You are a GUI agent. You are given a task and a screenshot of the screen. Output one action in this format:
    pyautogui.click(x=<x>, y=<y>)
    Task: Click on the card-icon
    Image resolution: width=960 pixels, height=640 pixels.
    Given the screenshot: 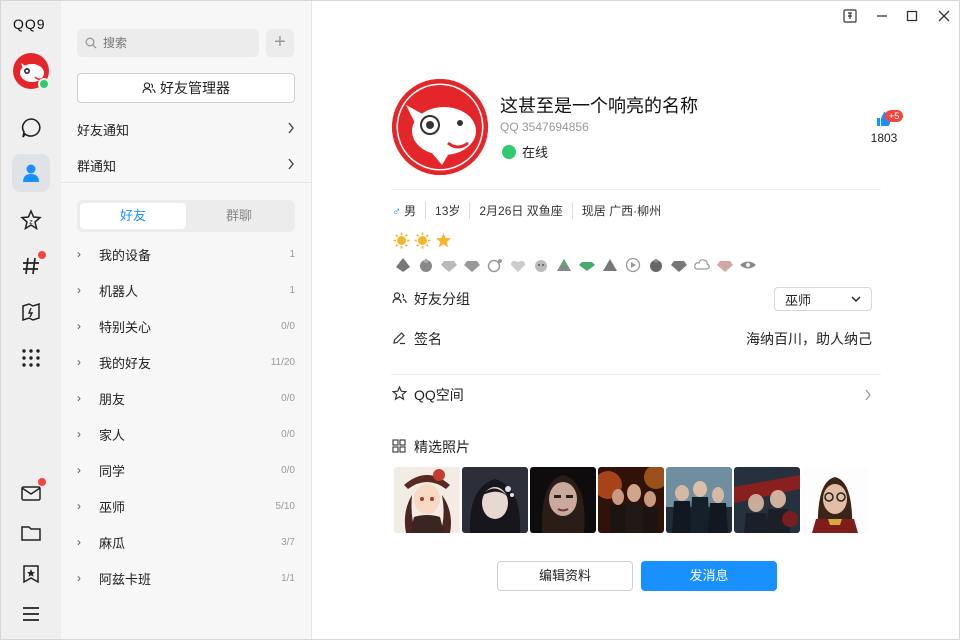 What is the action you would take?
    pyautogui.click(x=31, y=312)
    